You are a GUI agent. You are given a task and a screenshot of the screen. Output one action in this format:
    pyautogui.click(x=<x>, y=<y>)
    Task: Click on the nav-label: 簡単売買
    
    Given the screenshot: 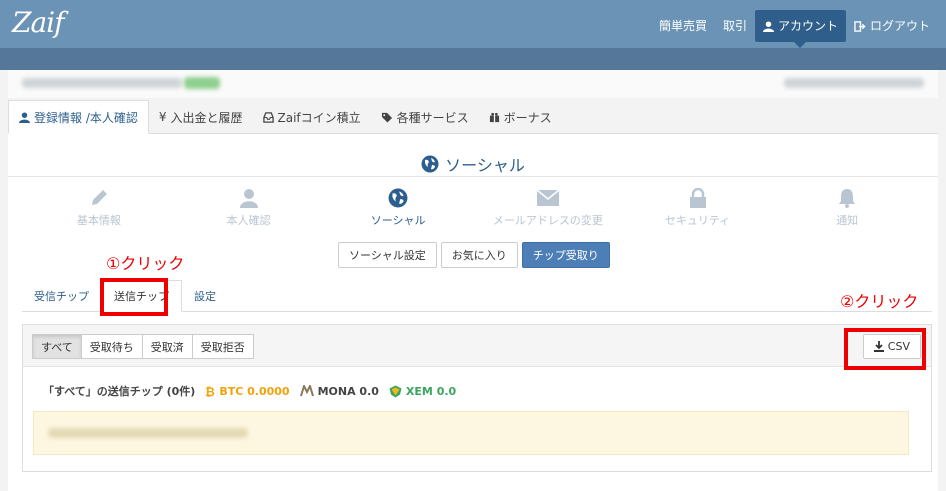 What is the action you would take?
    pyautogui.click(x=682, y=26)
    